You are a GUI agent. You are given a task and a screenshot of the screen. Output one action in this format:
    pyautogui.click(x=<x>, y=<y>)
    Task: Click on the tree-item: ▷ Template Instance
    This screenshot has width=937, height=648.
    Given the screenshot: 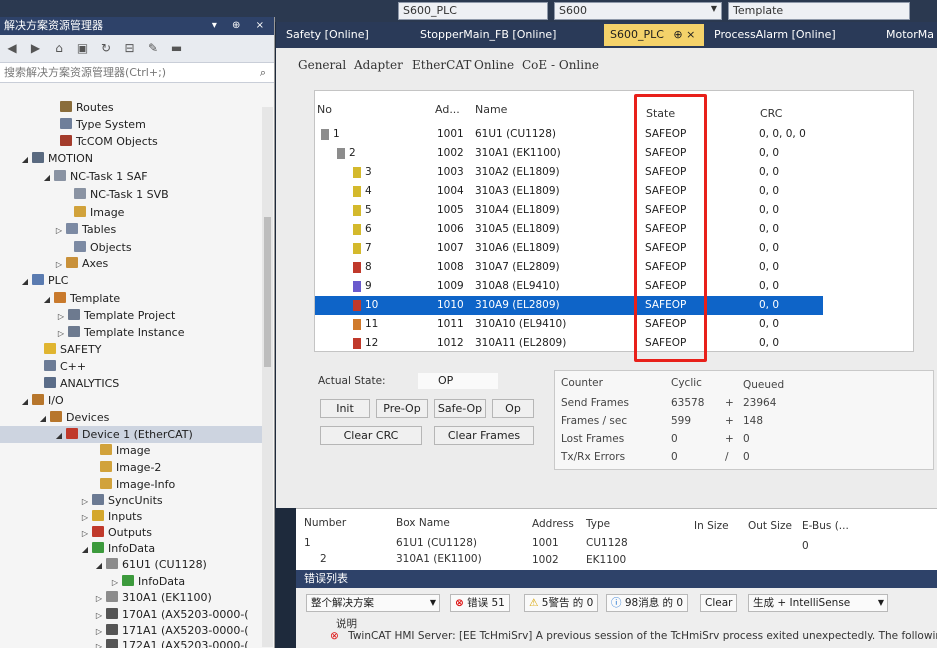 What is the action you would take?
    pyautogui.click(x=131, y=332)
    